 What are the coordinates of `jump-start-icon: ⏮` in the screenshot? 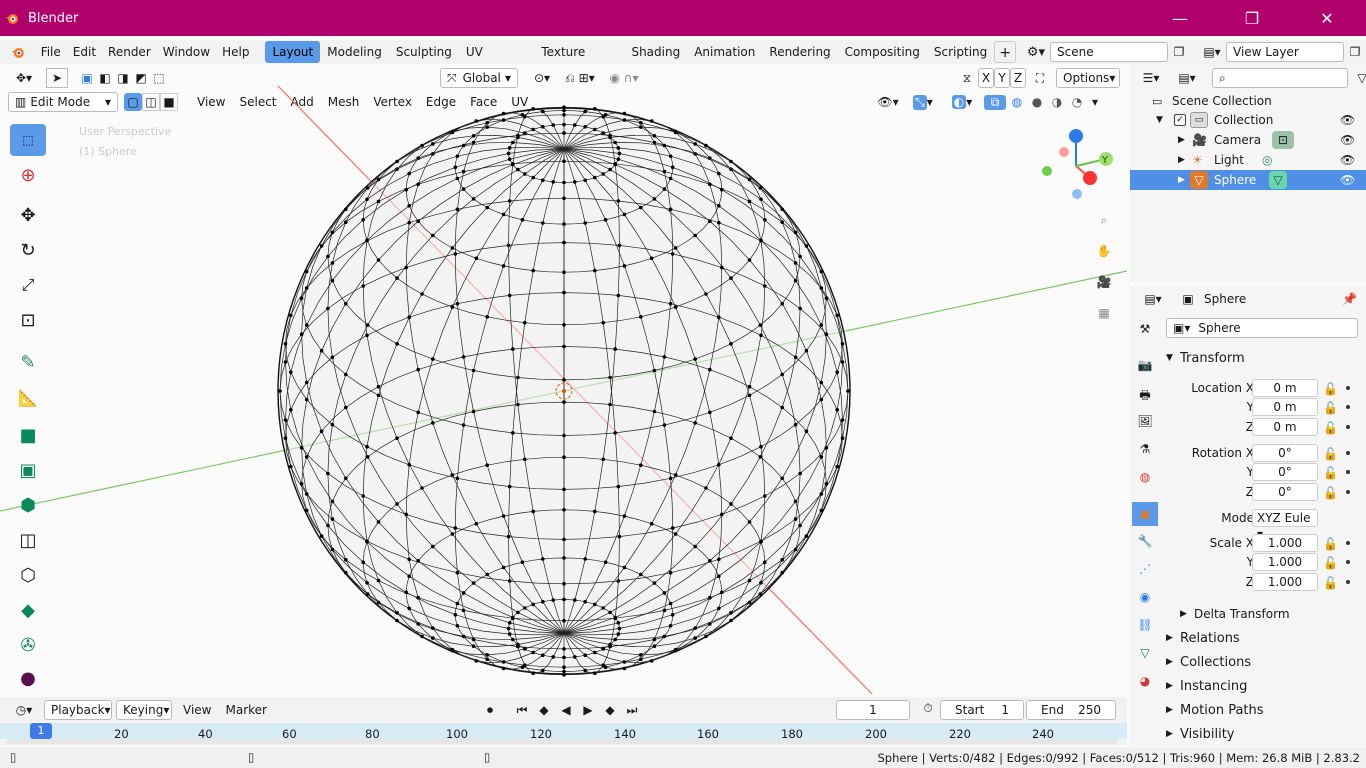 It's located at (522, 710).